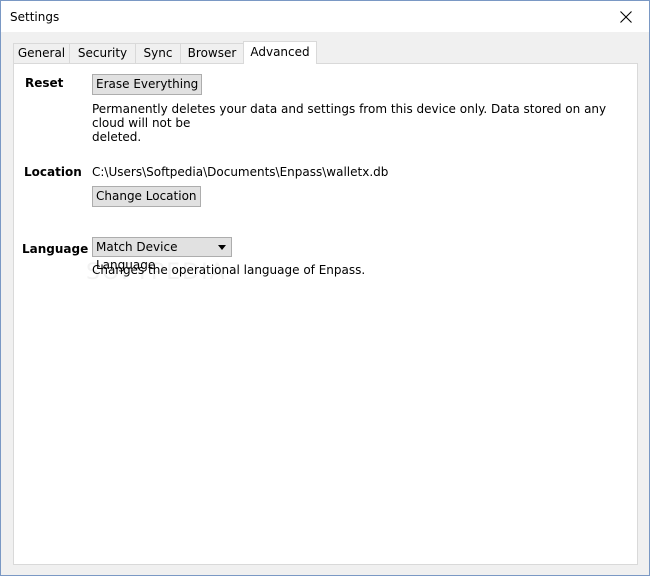 The image size is (650, 576). I want to click on title-bar: Settings, so click(325, 16).